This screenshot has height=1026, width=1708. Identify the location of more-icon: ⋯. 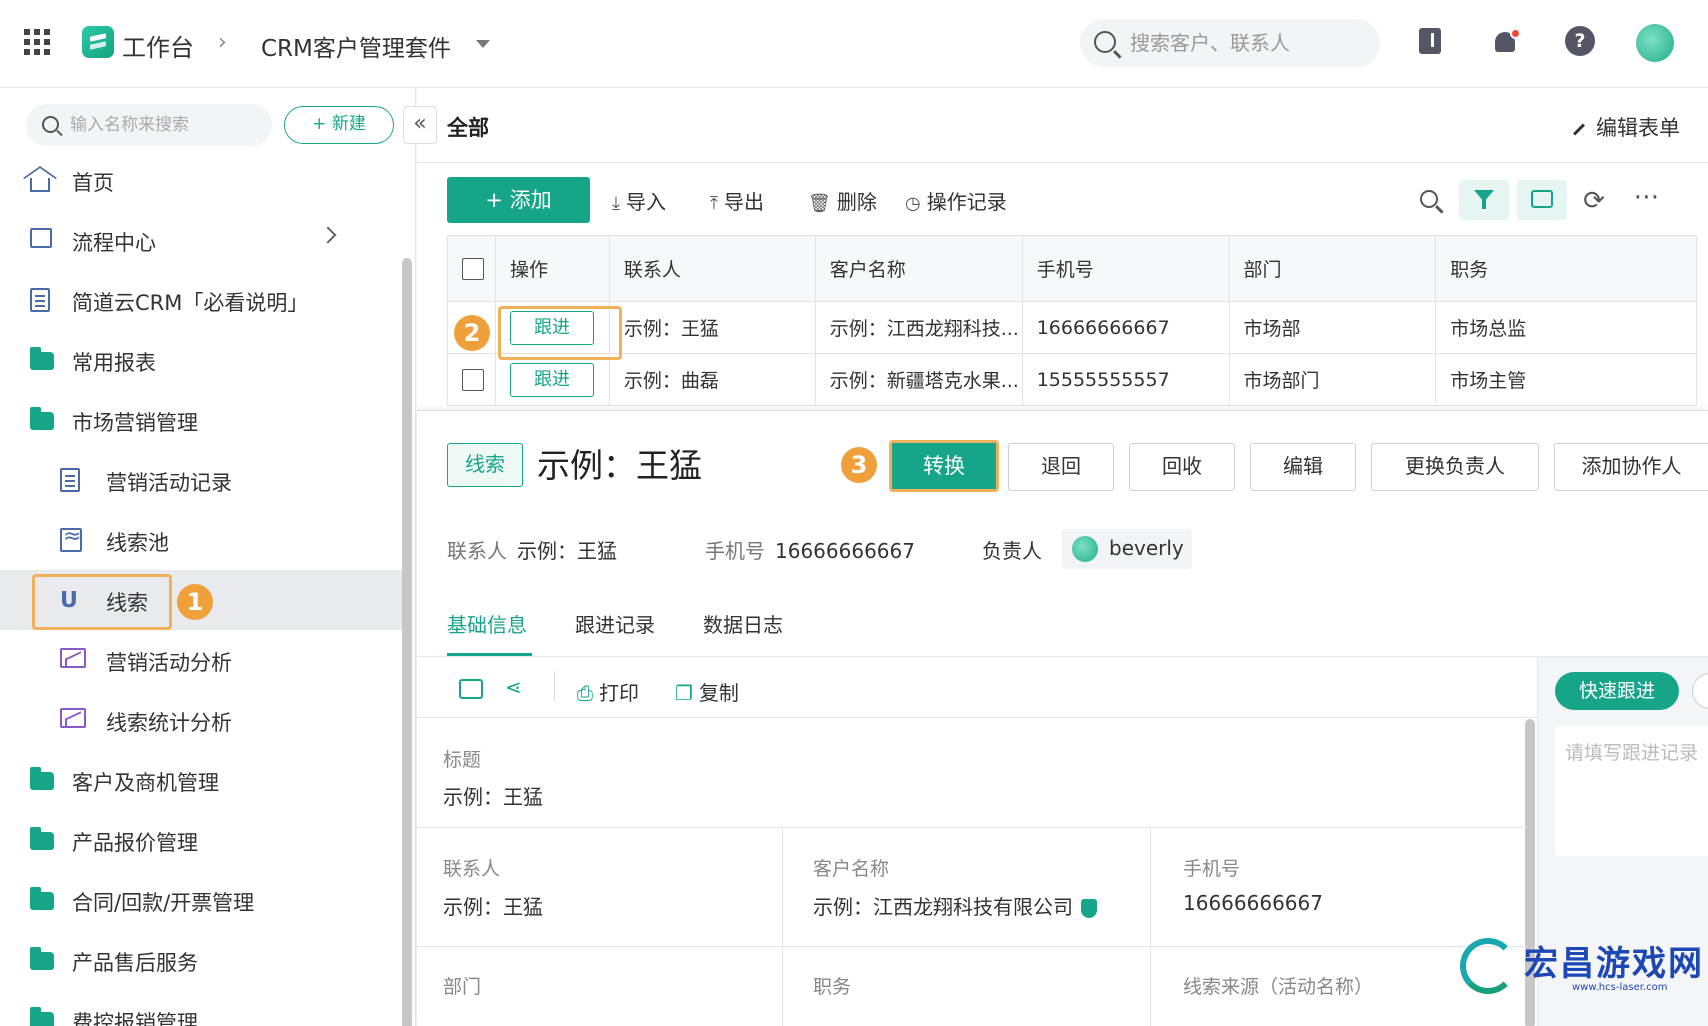
(1647, 201).